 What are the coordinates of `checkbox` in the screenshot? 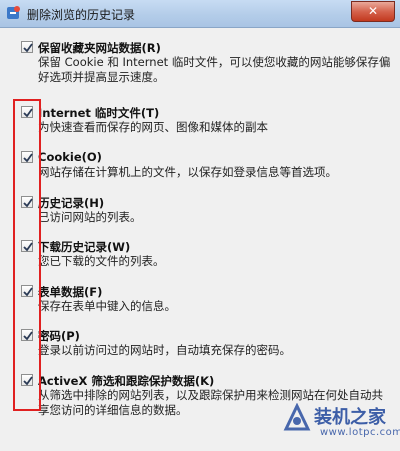 It's located at (27, 47).